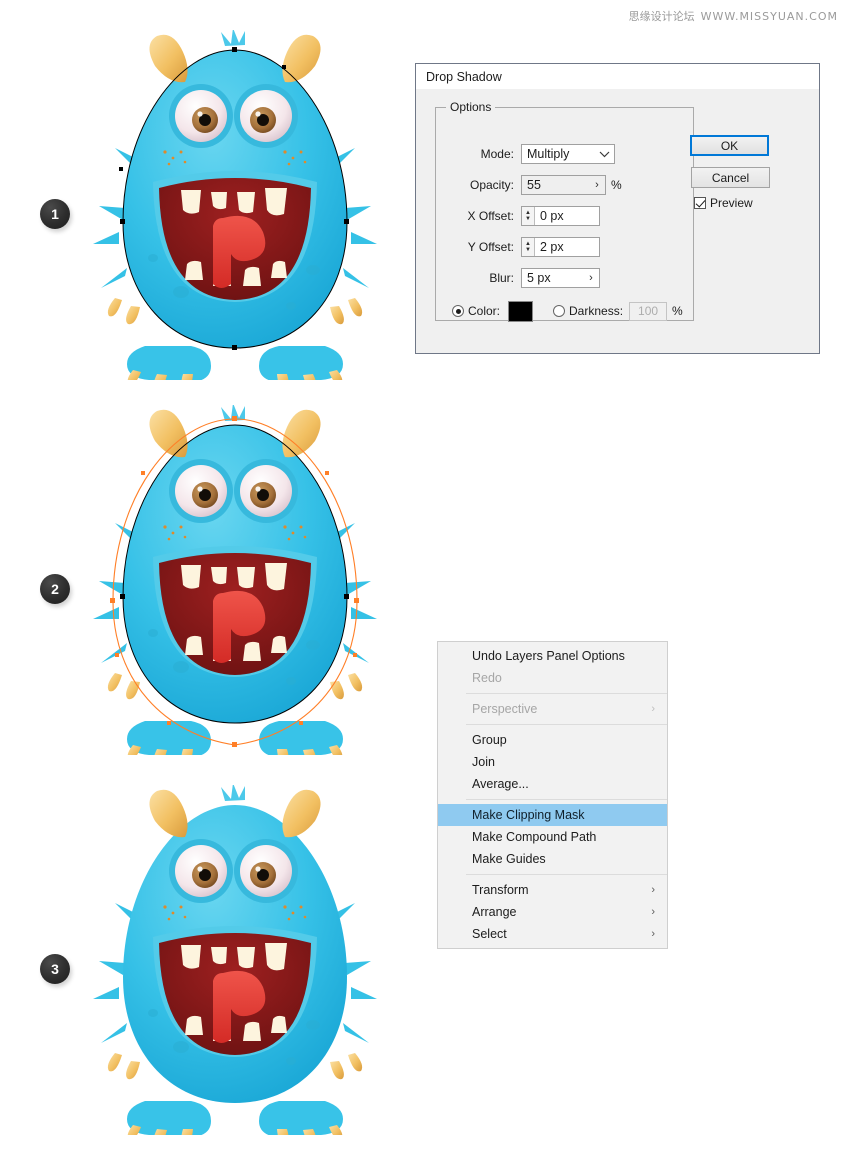 The height and width of the screenshot is (1150, 850). Describe the element at coordinates (552, 762) in the screenshot. I see `menu-item-join: Join` at that location.